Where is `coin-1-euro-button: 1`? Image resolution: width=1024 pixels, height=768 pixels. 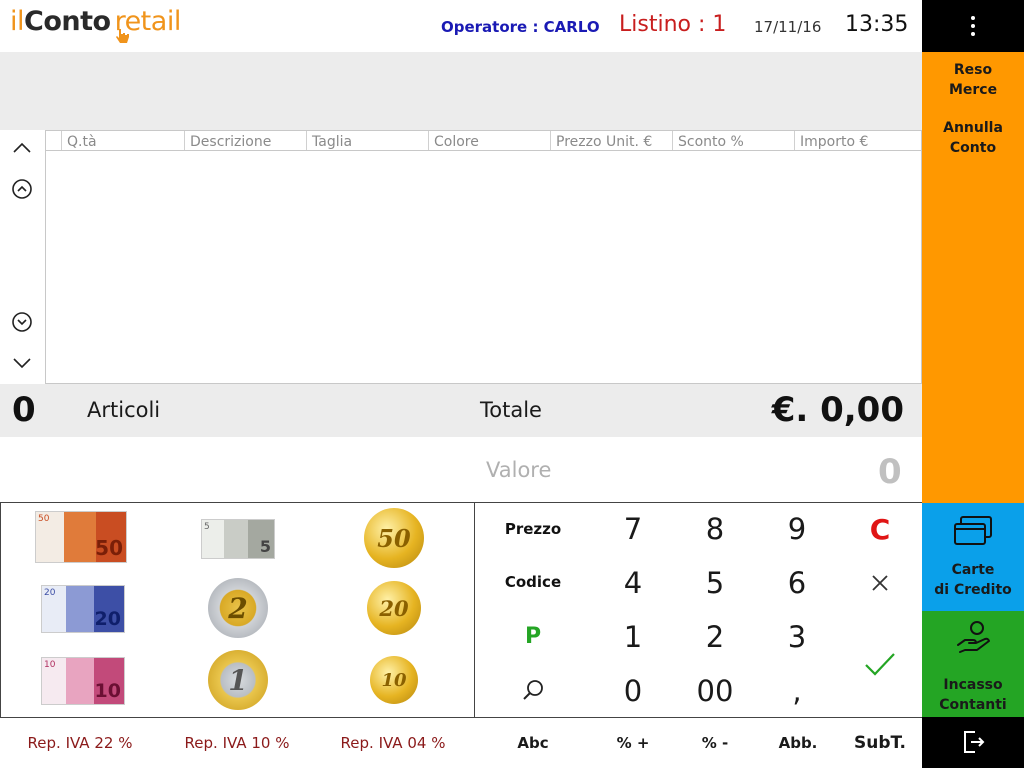 coin-1-euro-button: 1 is located at coordinates (238, 680).